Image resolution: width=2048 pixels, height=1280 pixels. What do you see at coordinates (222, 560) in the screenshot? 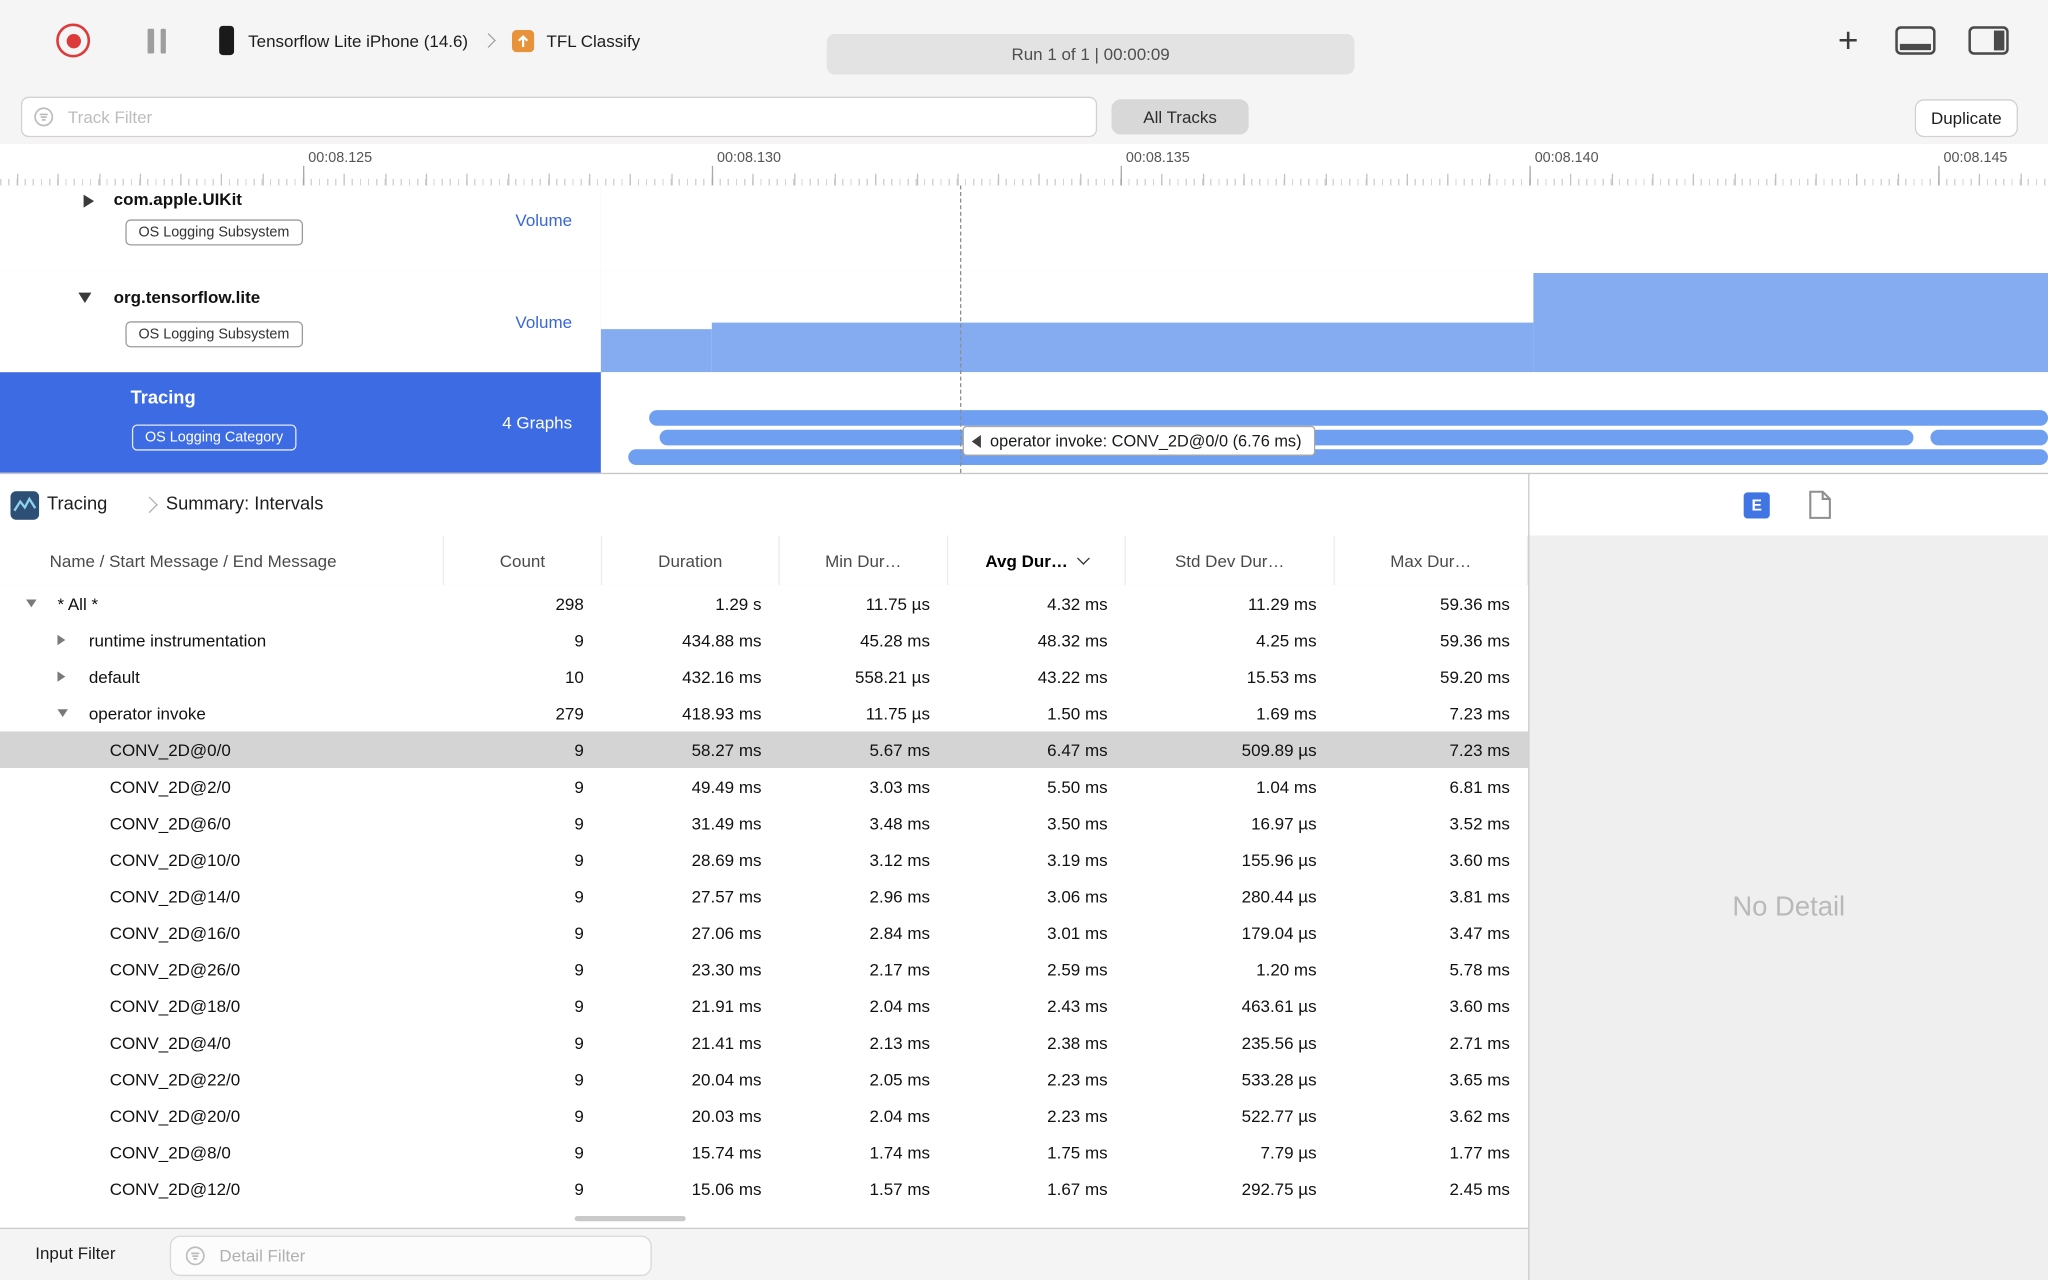
I see `column-header-name: Name / Start Message / End Message` at bounding box center [222, 560].